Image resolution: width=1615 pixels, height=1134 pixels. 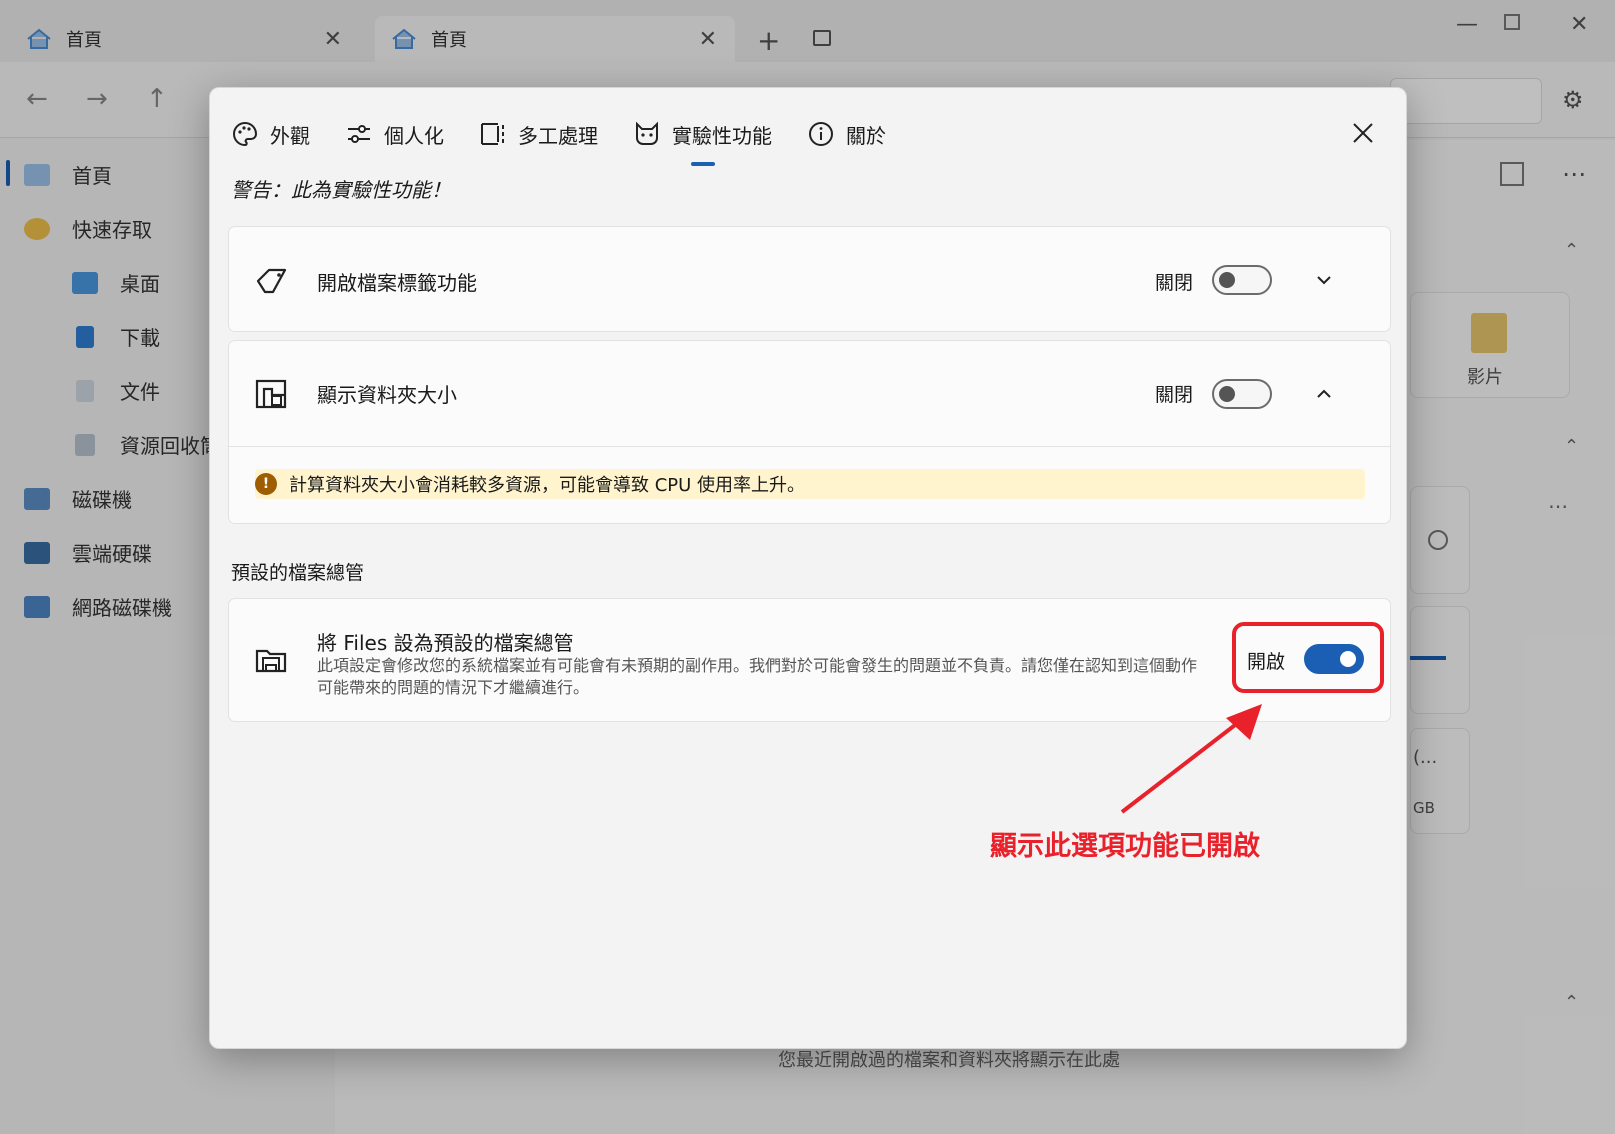 I want to click on tab-experimental: 實驗性功能, so click(x=703, y=139).